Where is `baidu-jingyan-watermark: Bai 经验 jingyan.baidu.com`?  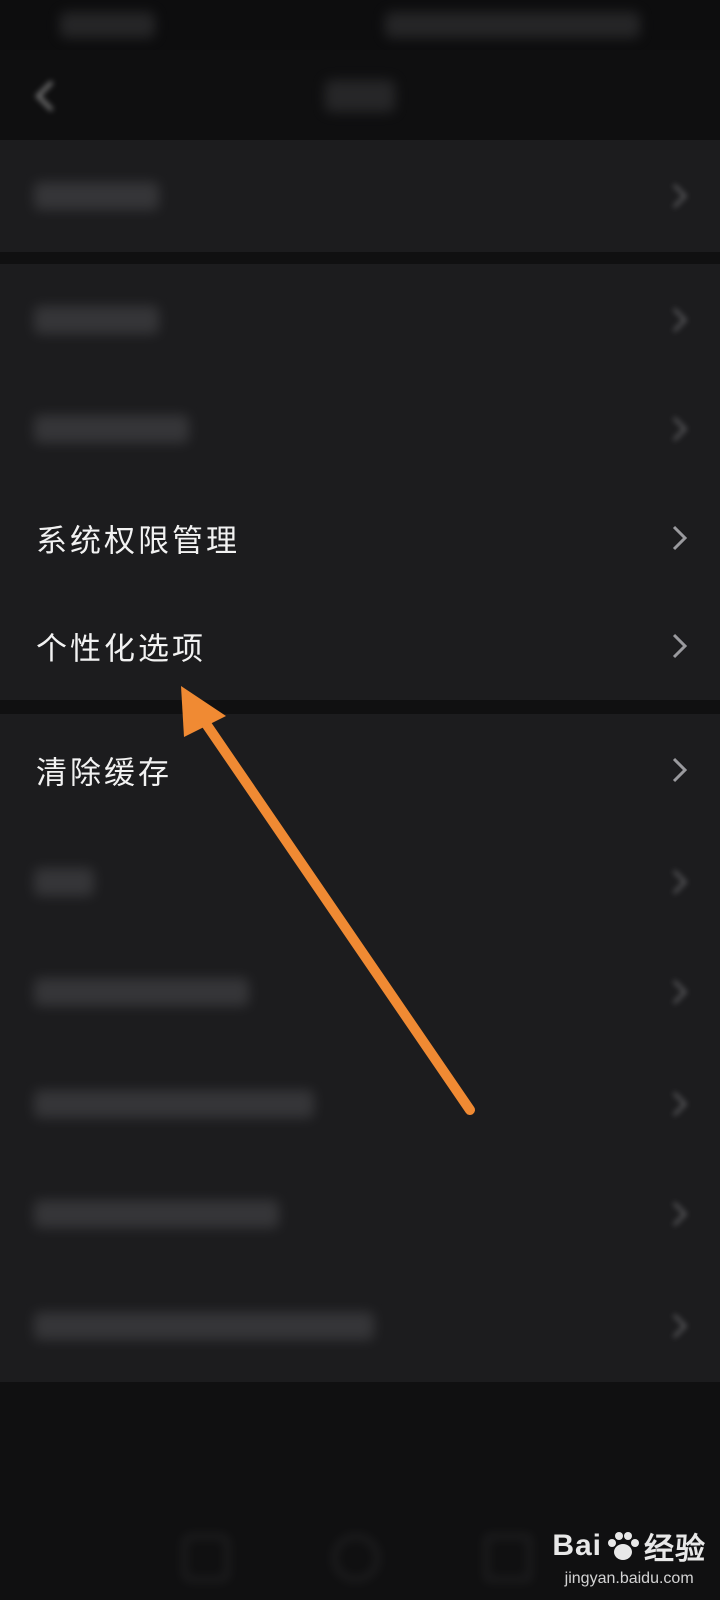 baidu-jingyan-watermark: Bai 经验 jingyan.baidu.com is located at coordinates (629, 1556).